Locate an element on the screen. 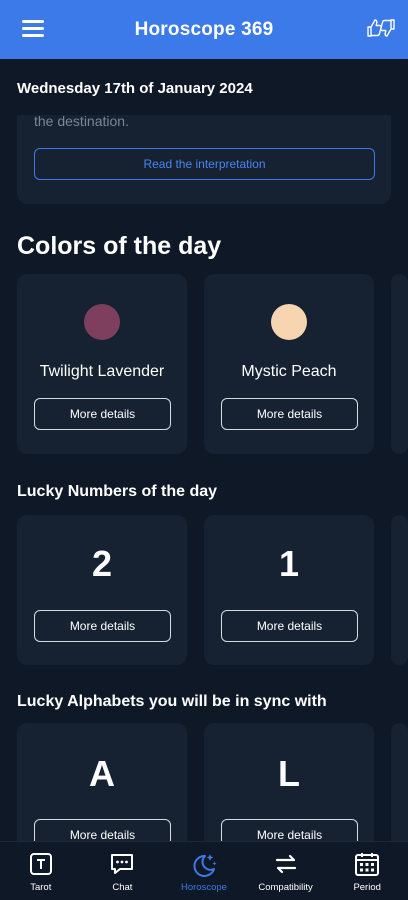  color-card: Twilight Lavender More details is located at coordinates (102, 364).